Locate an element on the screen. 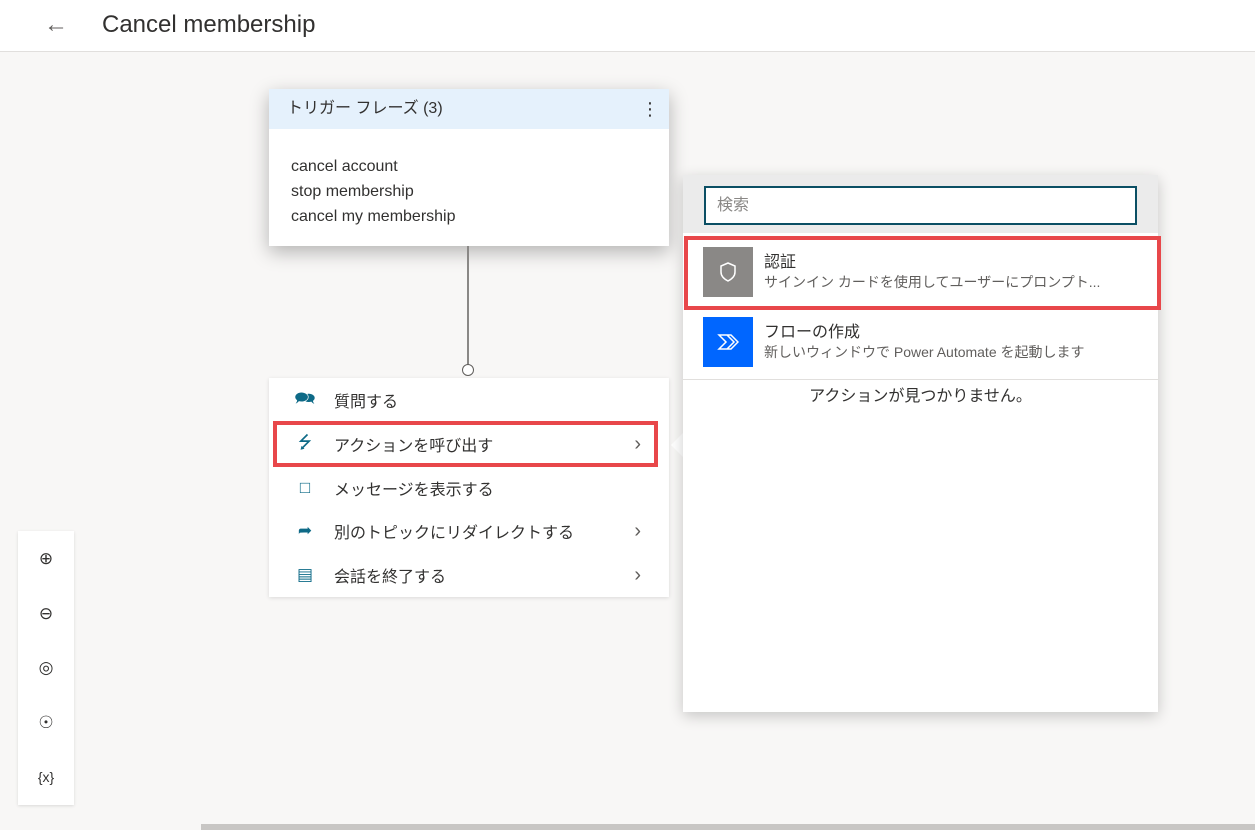  variables-button: {x} is located at coordinates (46, 777).